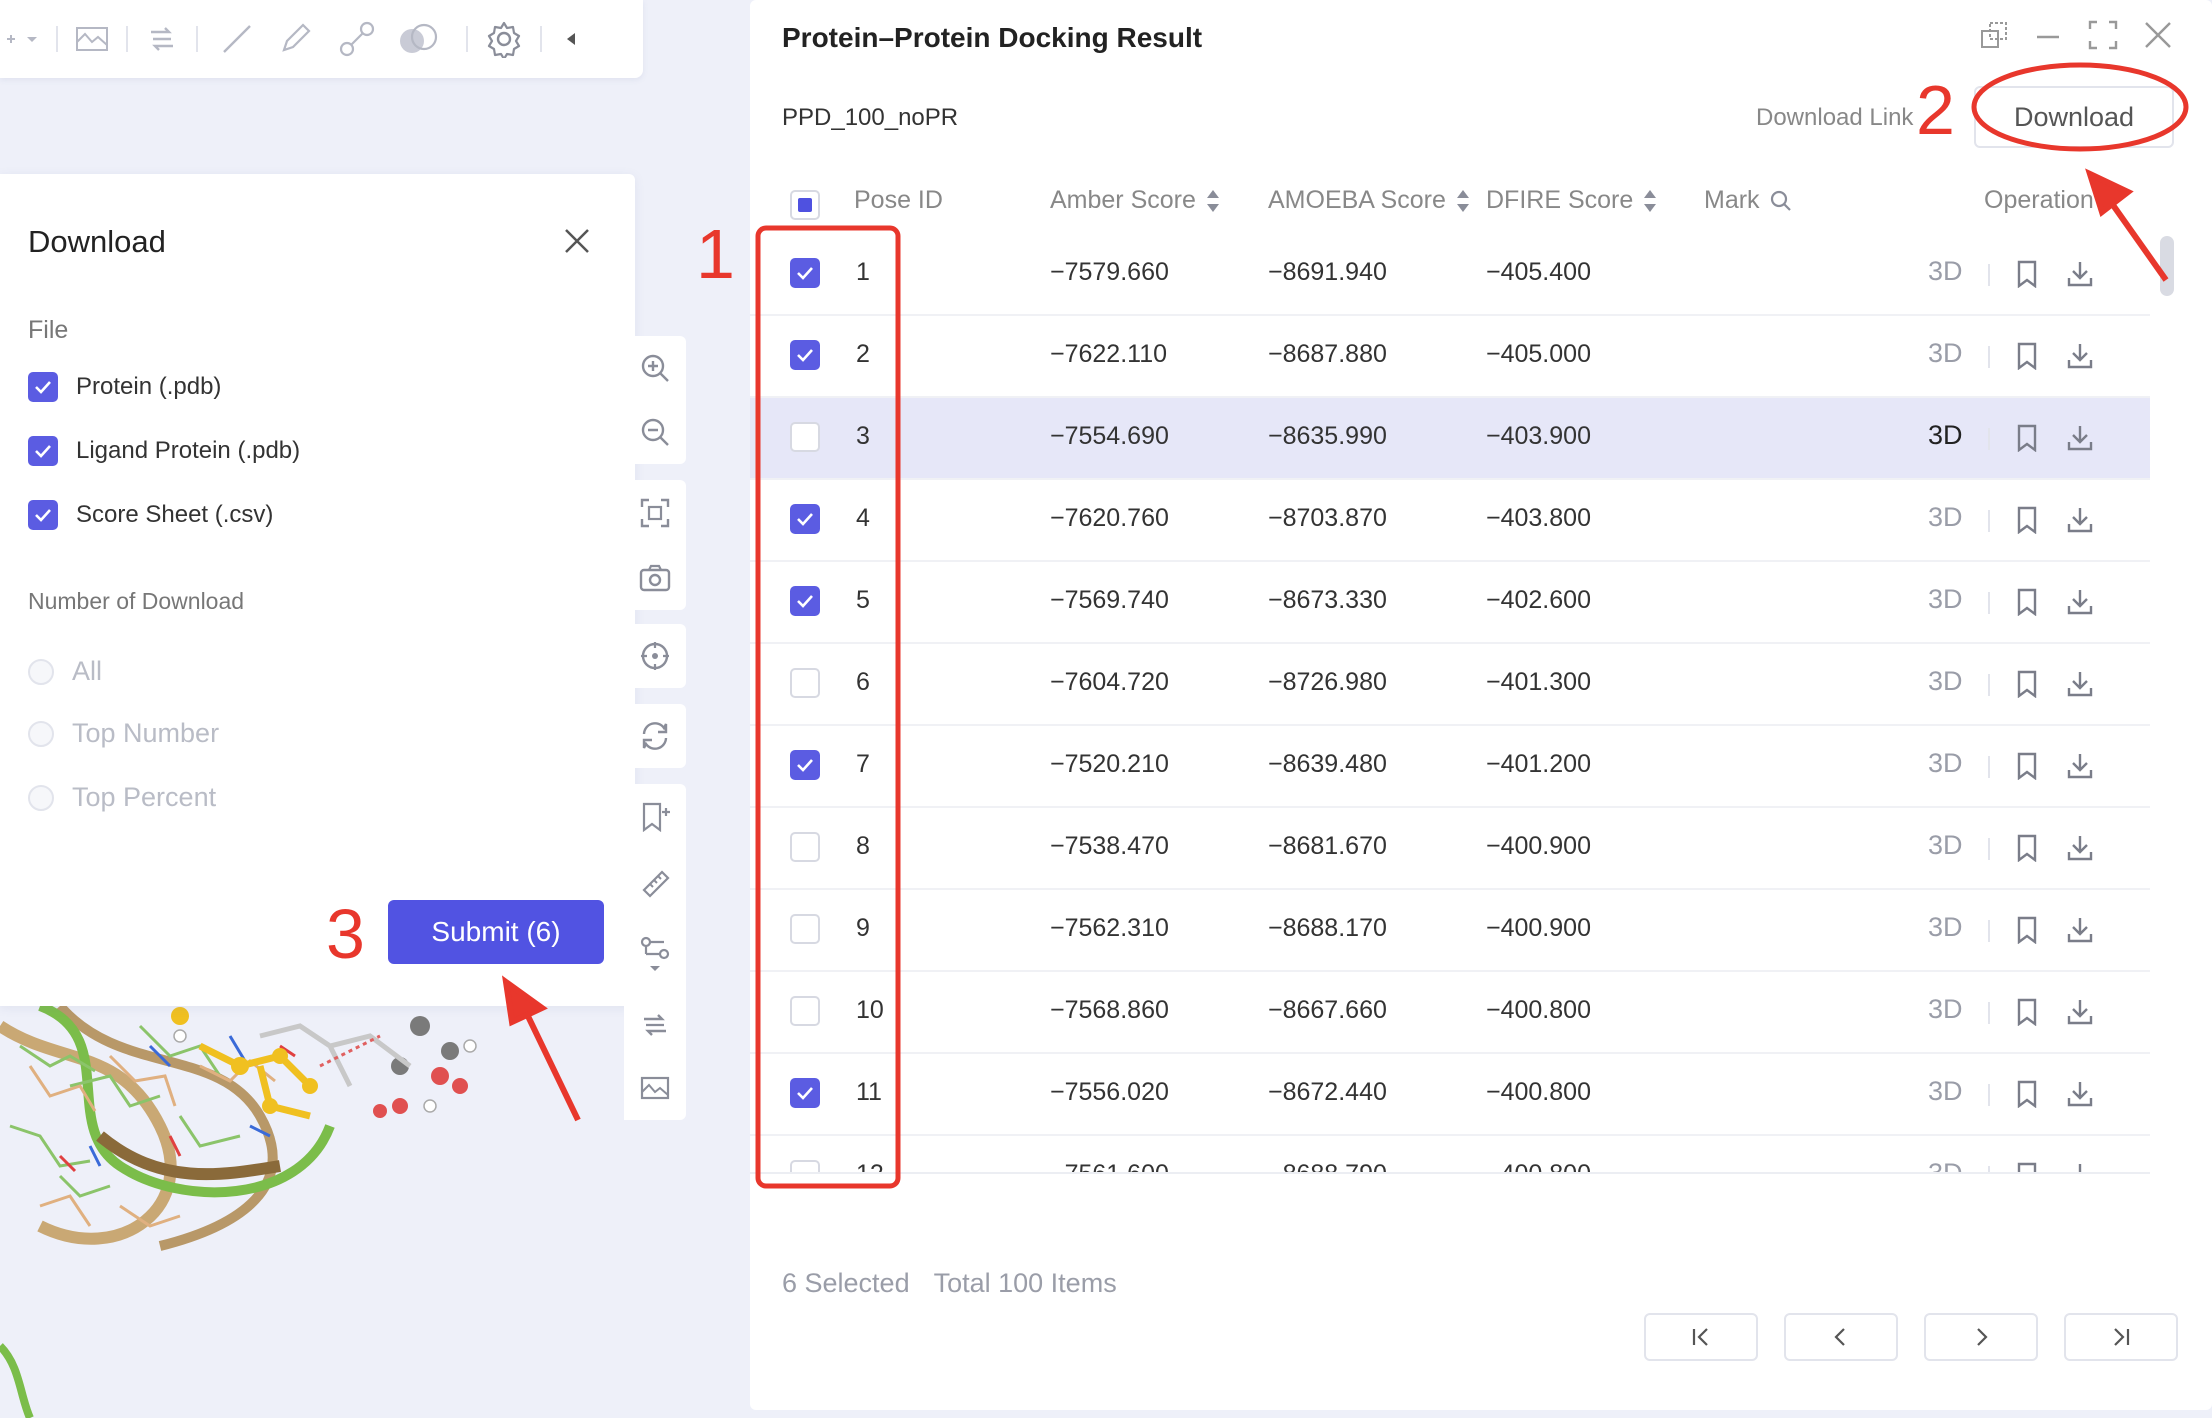 The height and width of the screenshot is (1418, 2212). I want to click on file-option-ligand: Ligand Protein (.pdb), so click(164, 451).